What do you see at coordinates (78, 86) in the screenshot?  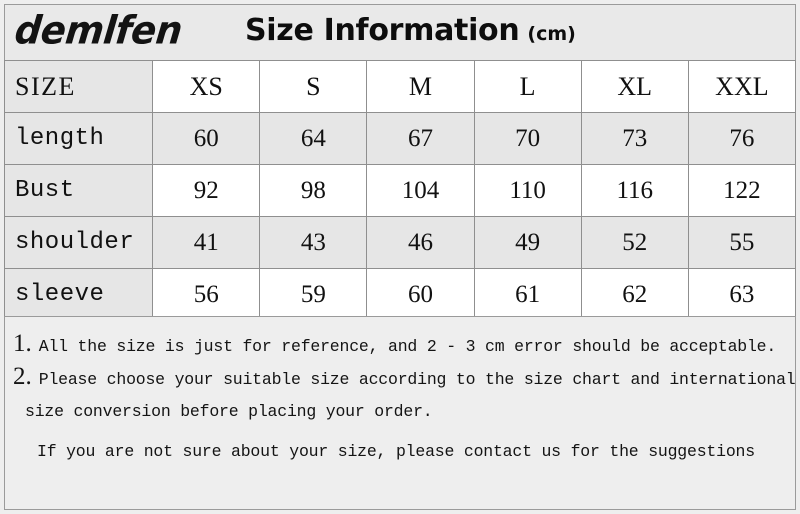 I see `column-header-size: SIZE` at bounding box center [78, 86].